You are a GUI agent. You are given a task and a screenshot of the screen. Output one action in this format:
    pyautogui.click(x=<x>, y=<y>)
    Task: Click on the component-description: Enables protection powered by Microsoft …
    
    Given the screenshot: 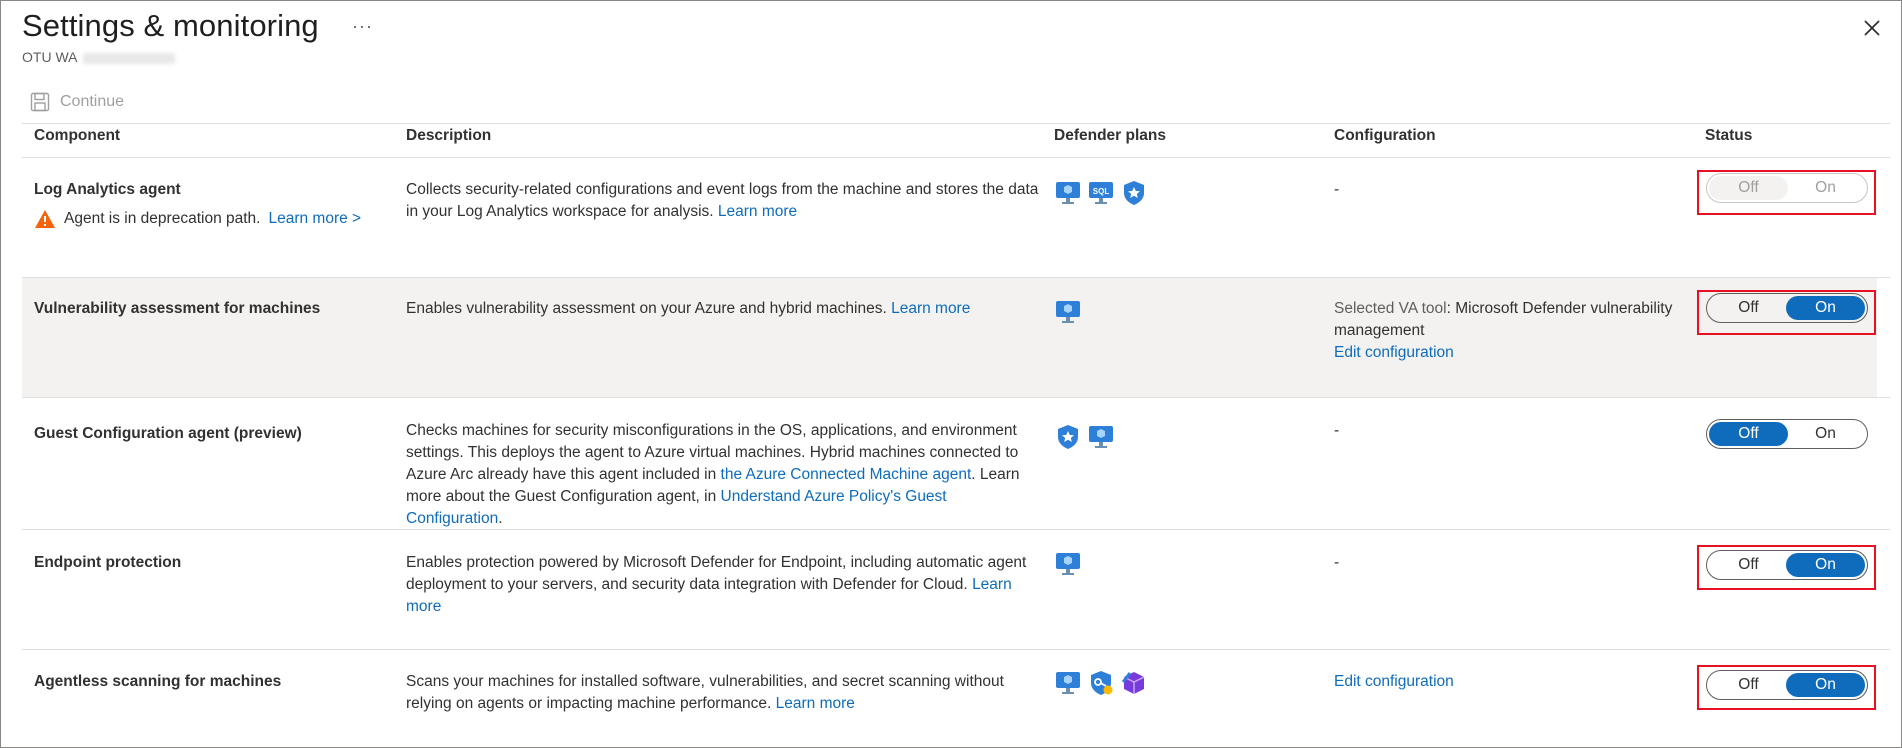 What is the action you would take?
    pyautogui.click(x=716, y=584)
    